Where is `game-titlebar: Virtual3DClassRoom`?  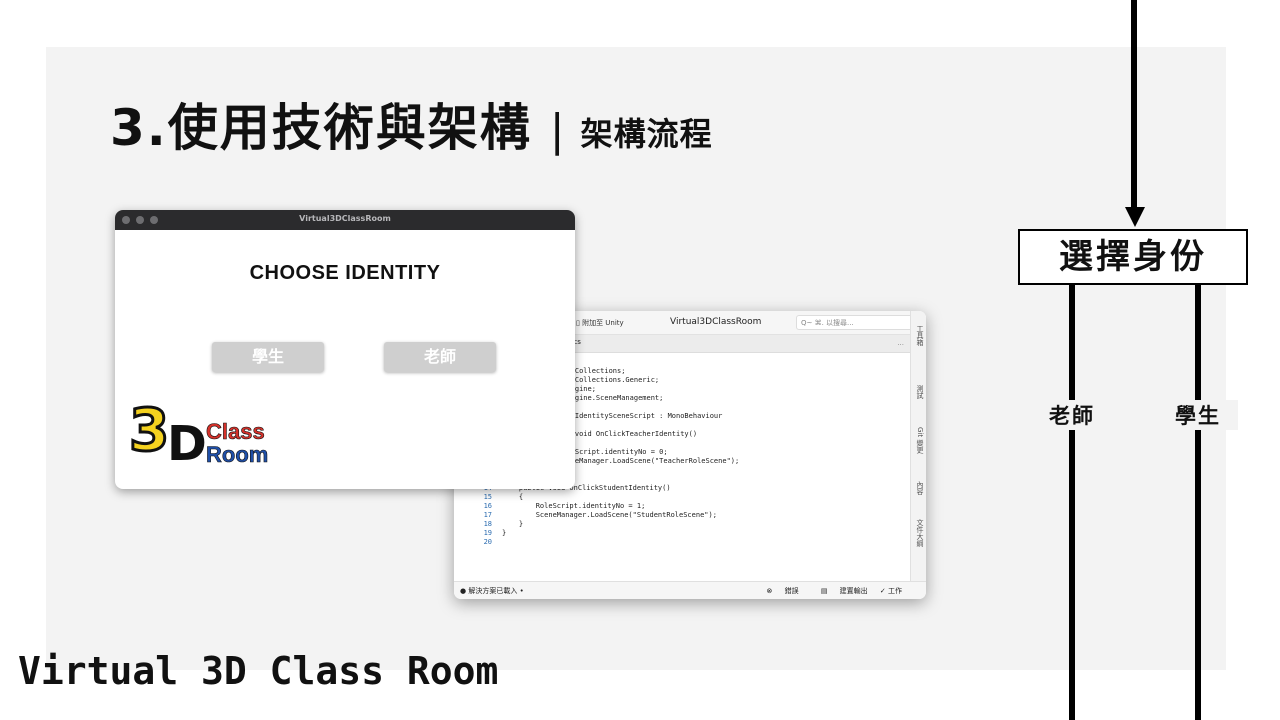
game-titlebar: Virtual3DClassRoom is located at coordinates (345, 220).